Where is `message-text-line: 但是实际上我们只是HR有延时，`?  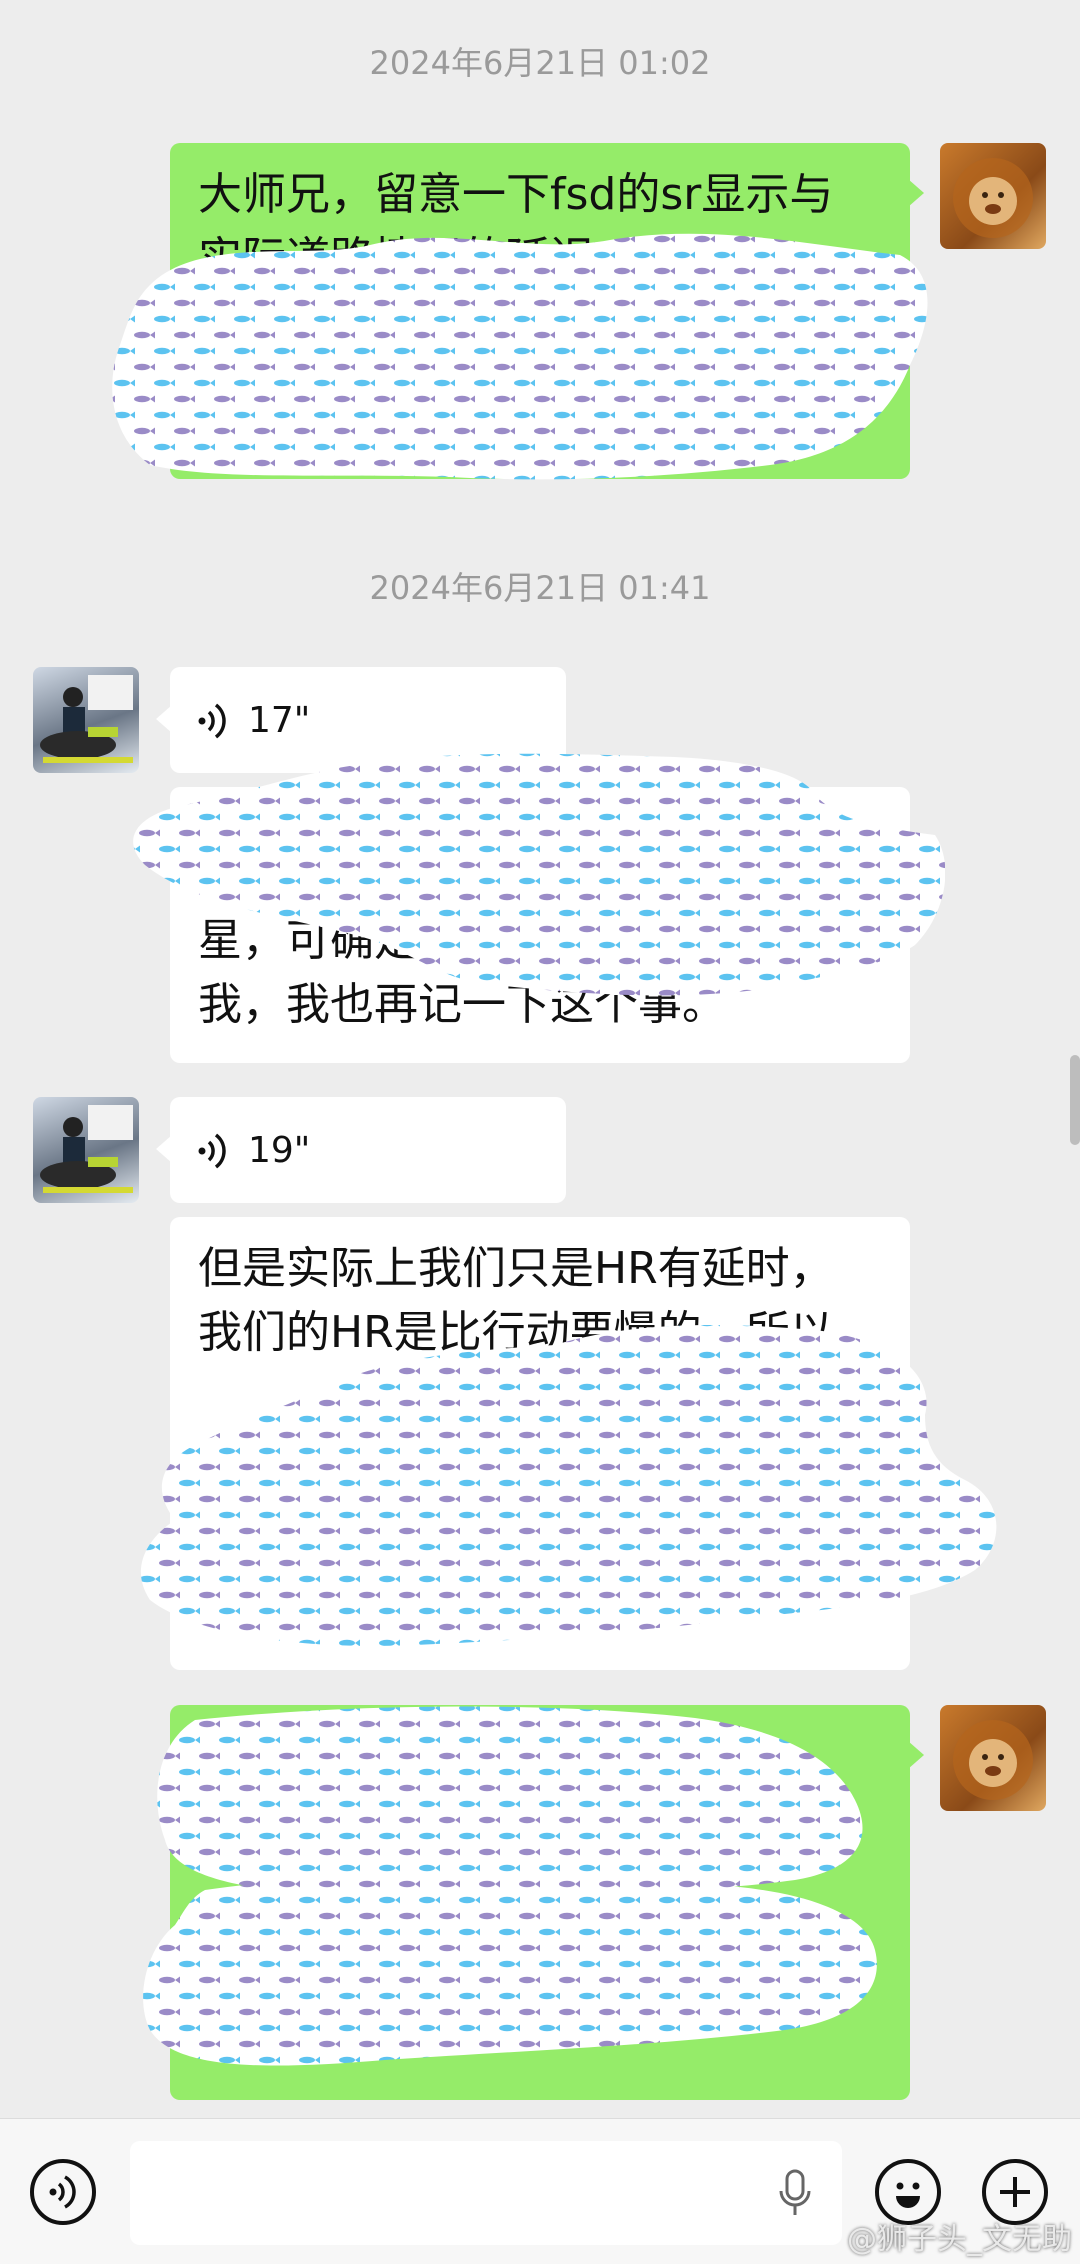
message-text-line: 但是实际上我们只是HR有延时， is located at coordinates (516, 1268).